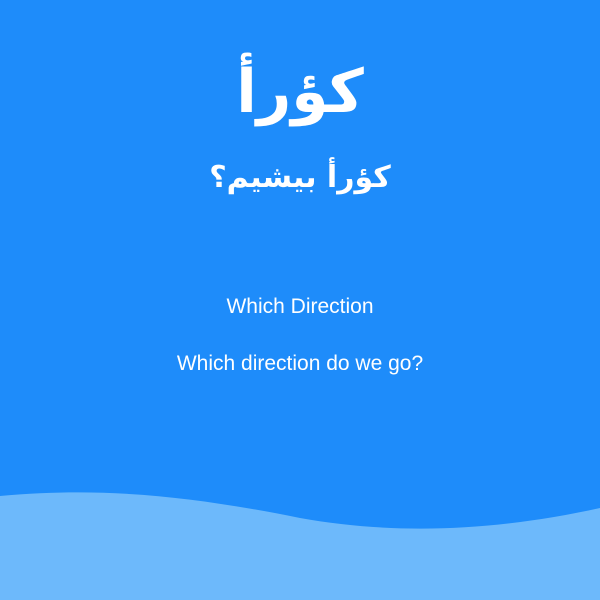 The image size is (600, 600). I want to click on arabic-word: كؤرأ, so click(300, 92).